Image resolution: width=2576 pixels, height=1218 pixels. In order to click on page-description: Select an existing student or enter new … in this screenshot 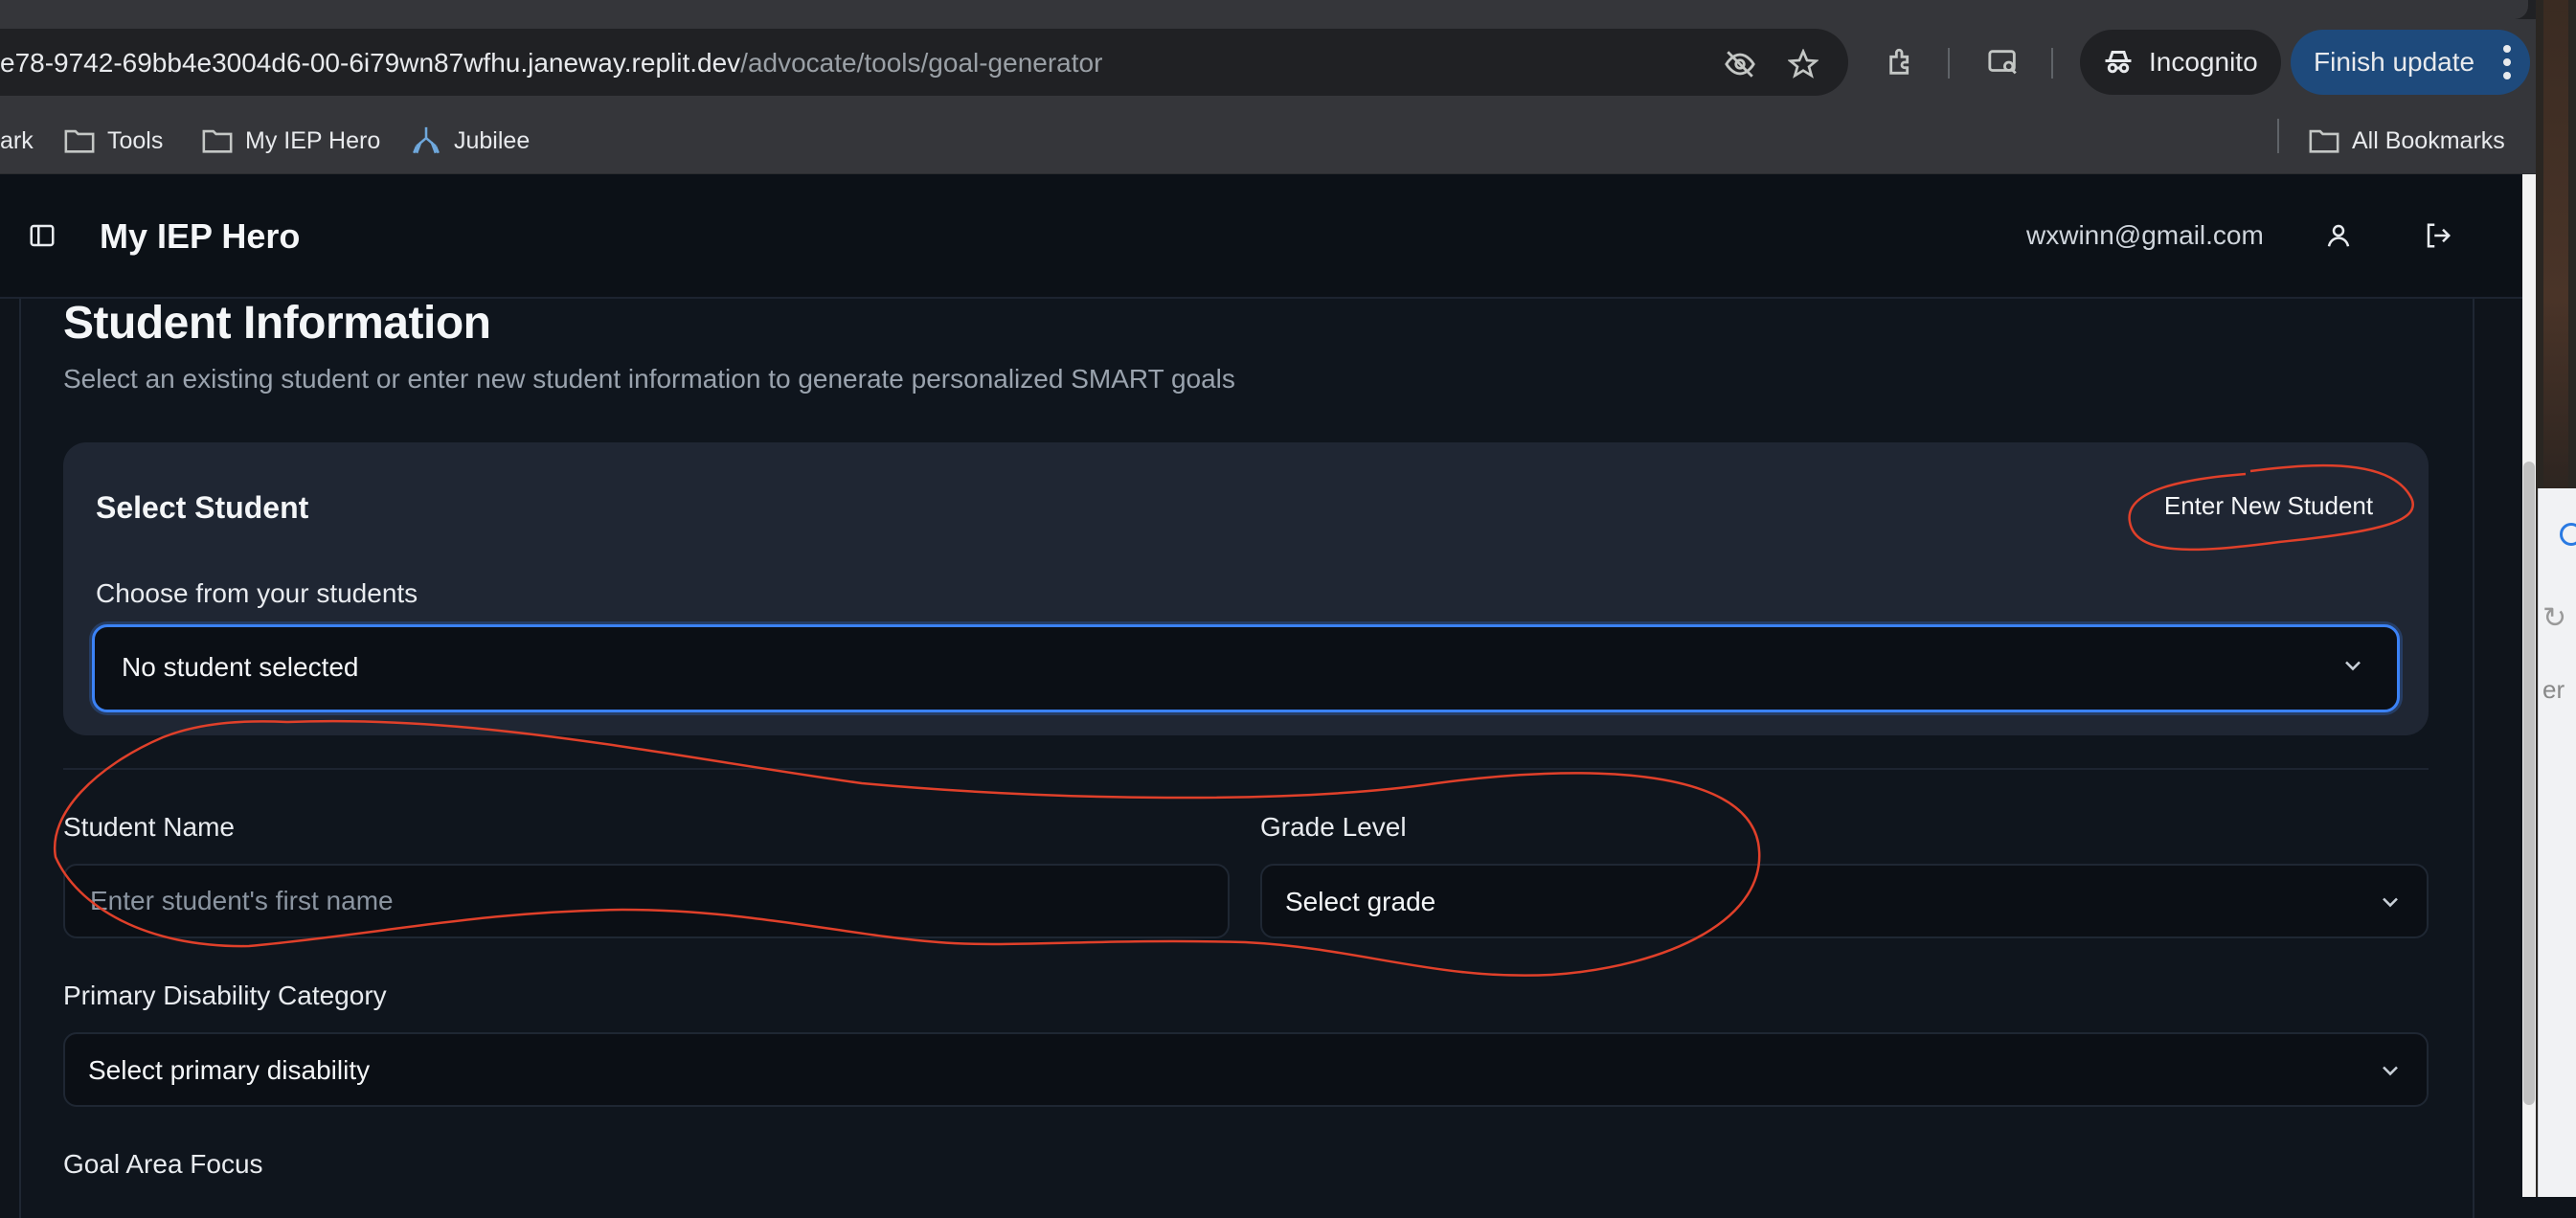, I will do `click(649, 379)`.